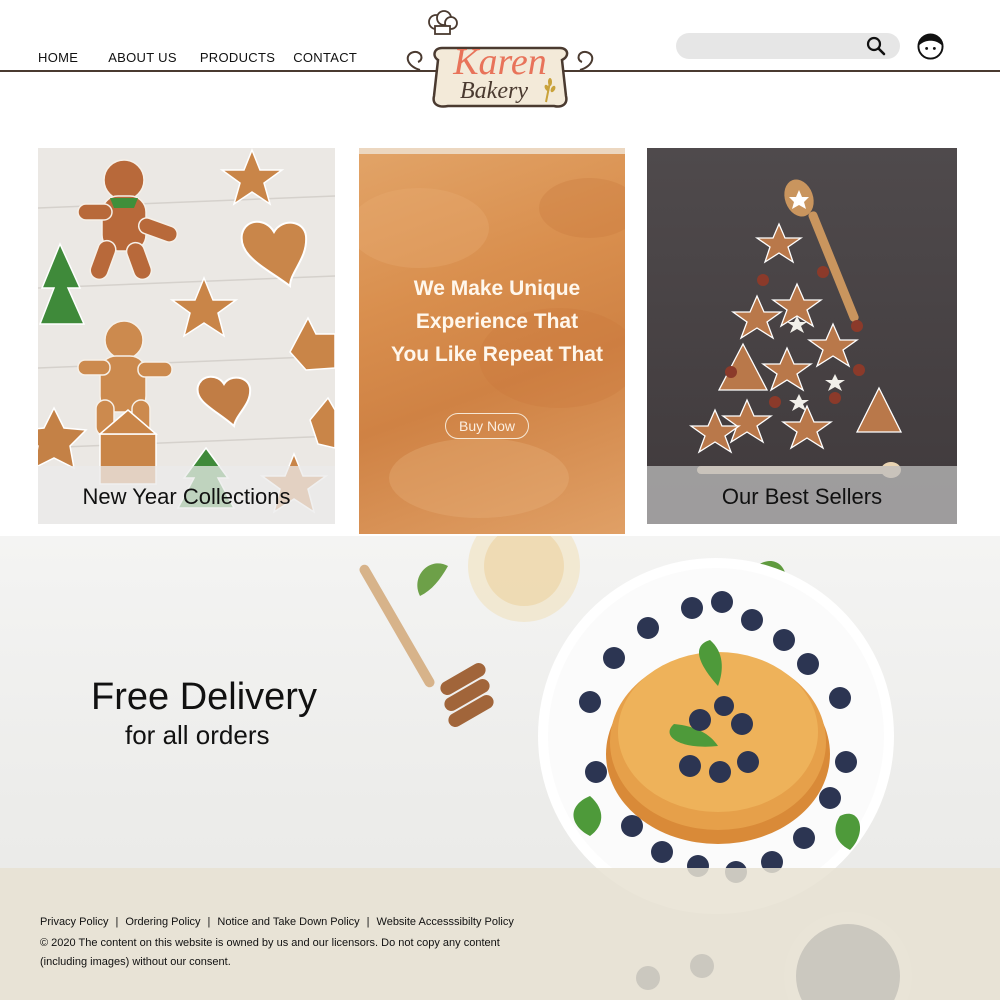 This screenshot has width=1000, height=1000. I want to click on copyright-line-2: (including images) without our consent., so click(135, 962).